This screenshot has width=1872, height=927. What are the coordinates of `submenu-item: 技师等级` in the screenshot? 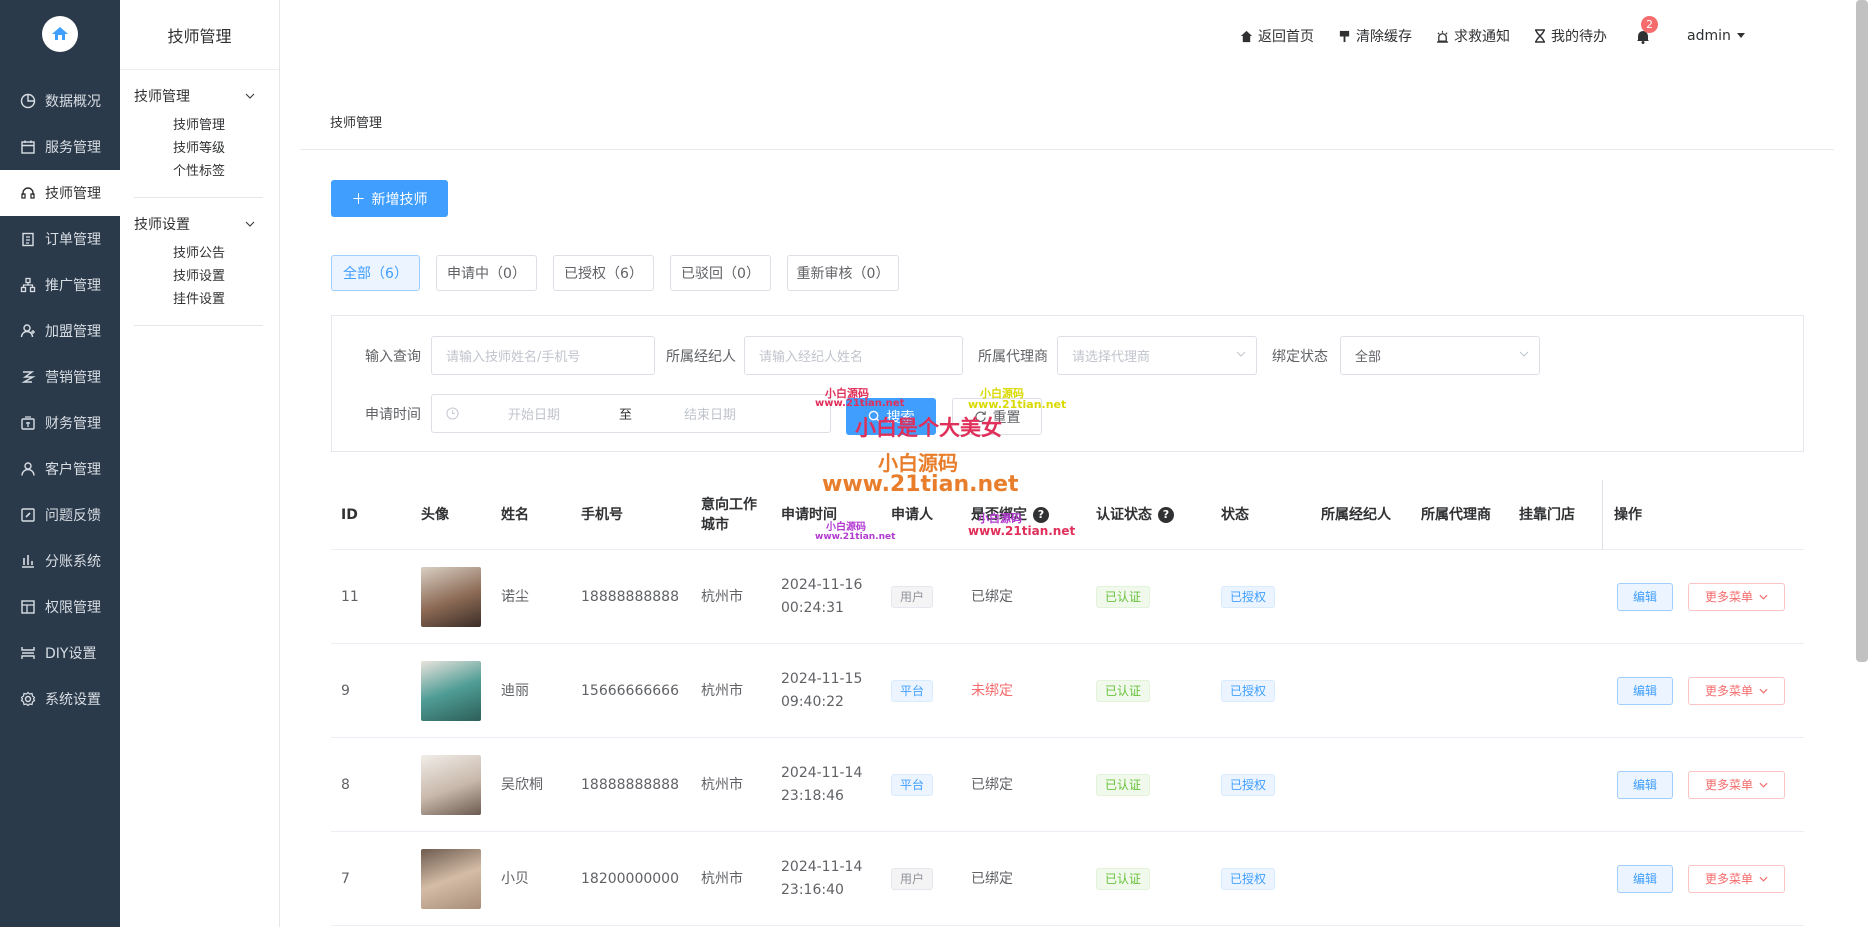 It's located at (199, 148).